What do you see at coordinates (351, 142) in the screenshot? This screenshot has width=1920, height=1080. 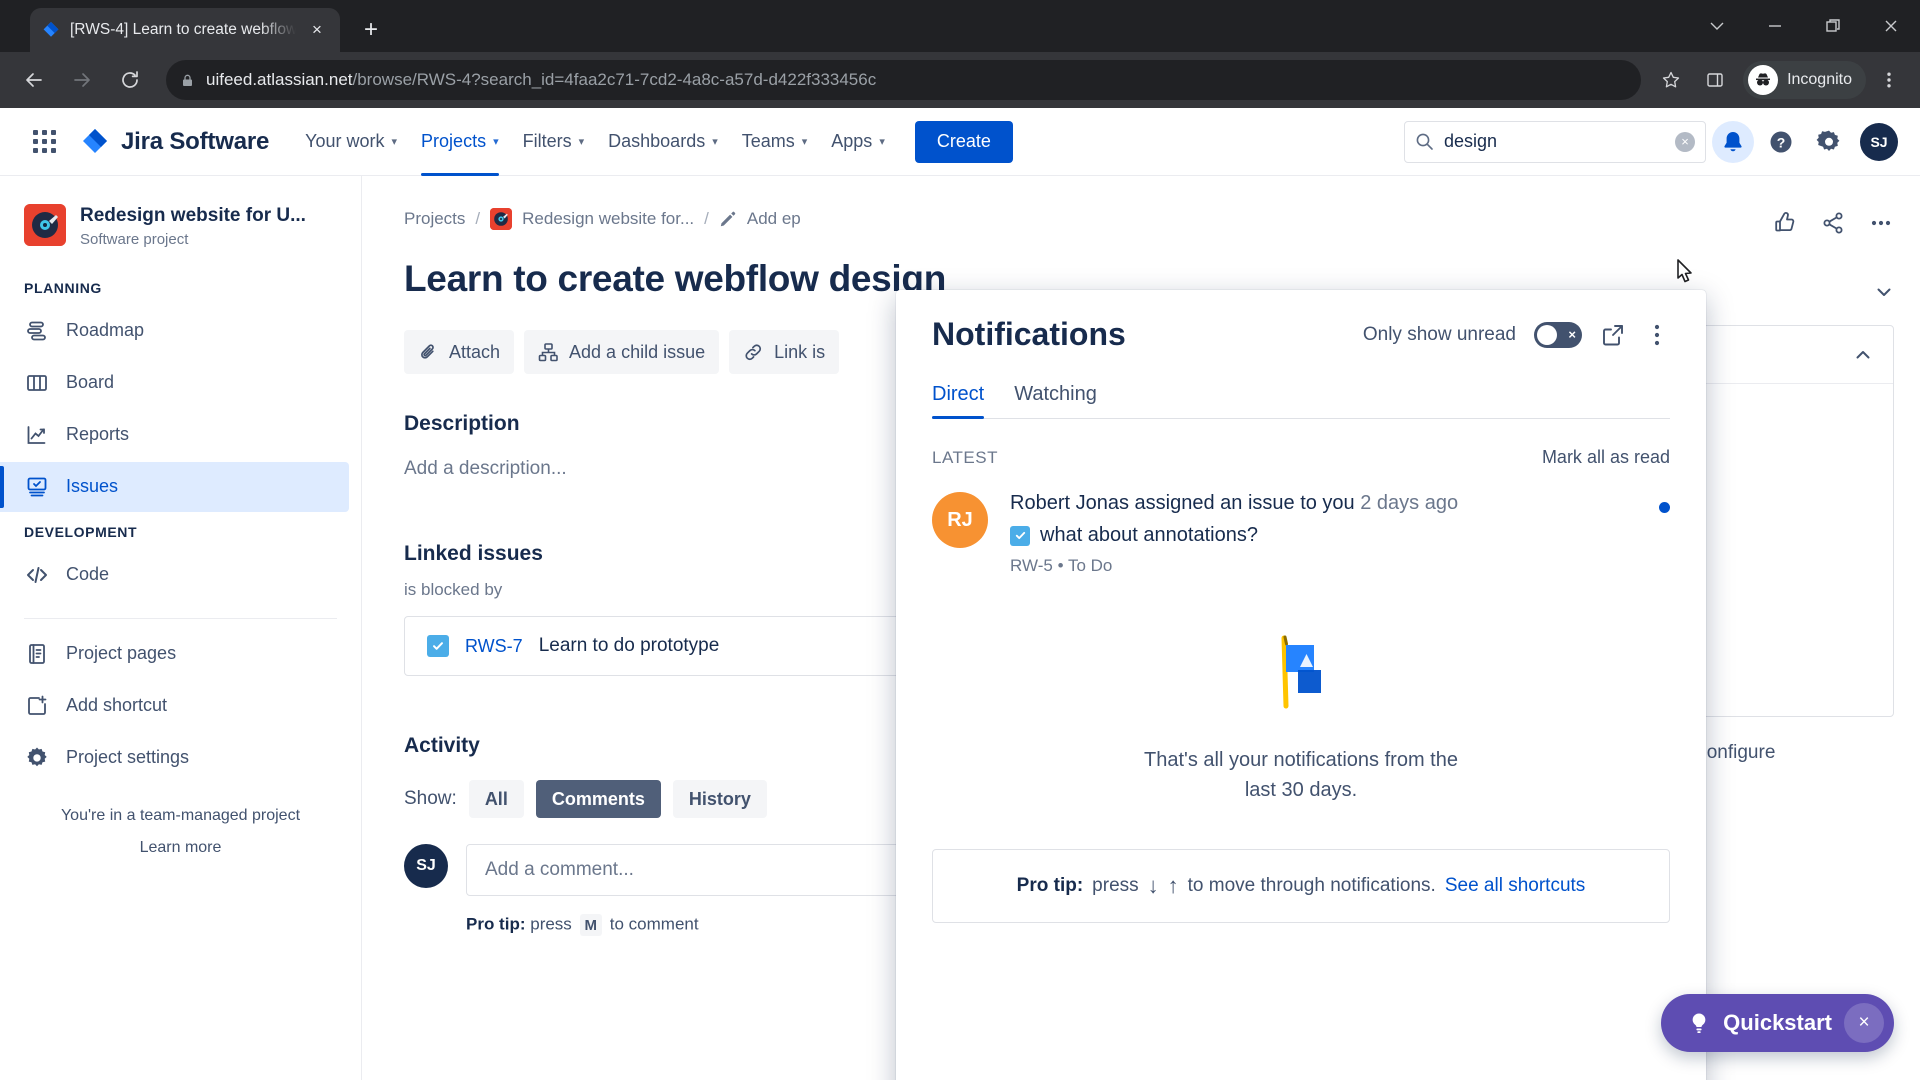 I see `nav-your-work: Your work ▾` at bounding box center [351, 142].